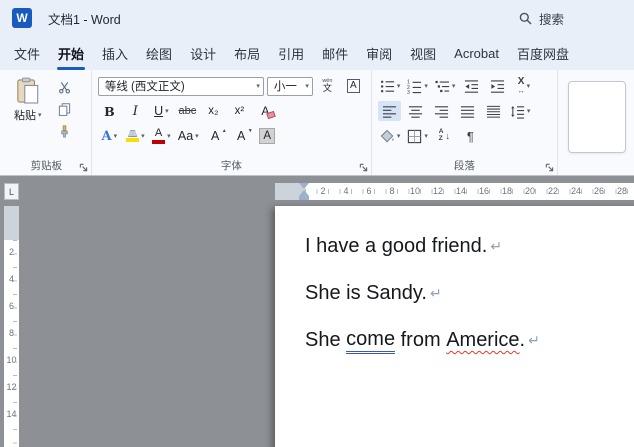 The width and height of the screenshot is (634, 447). What do you see at coordinates (11, 191) in the screenshot?
I see `tab-stop-selector` at bounding box center [11, 191].